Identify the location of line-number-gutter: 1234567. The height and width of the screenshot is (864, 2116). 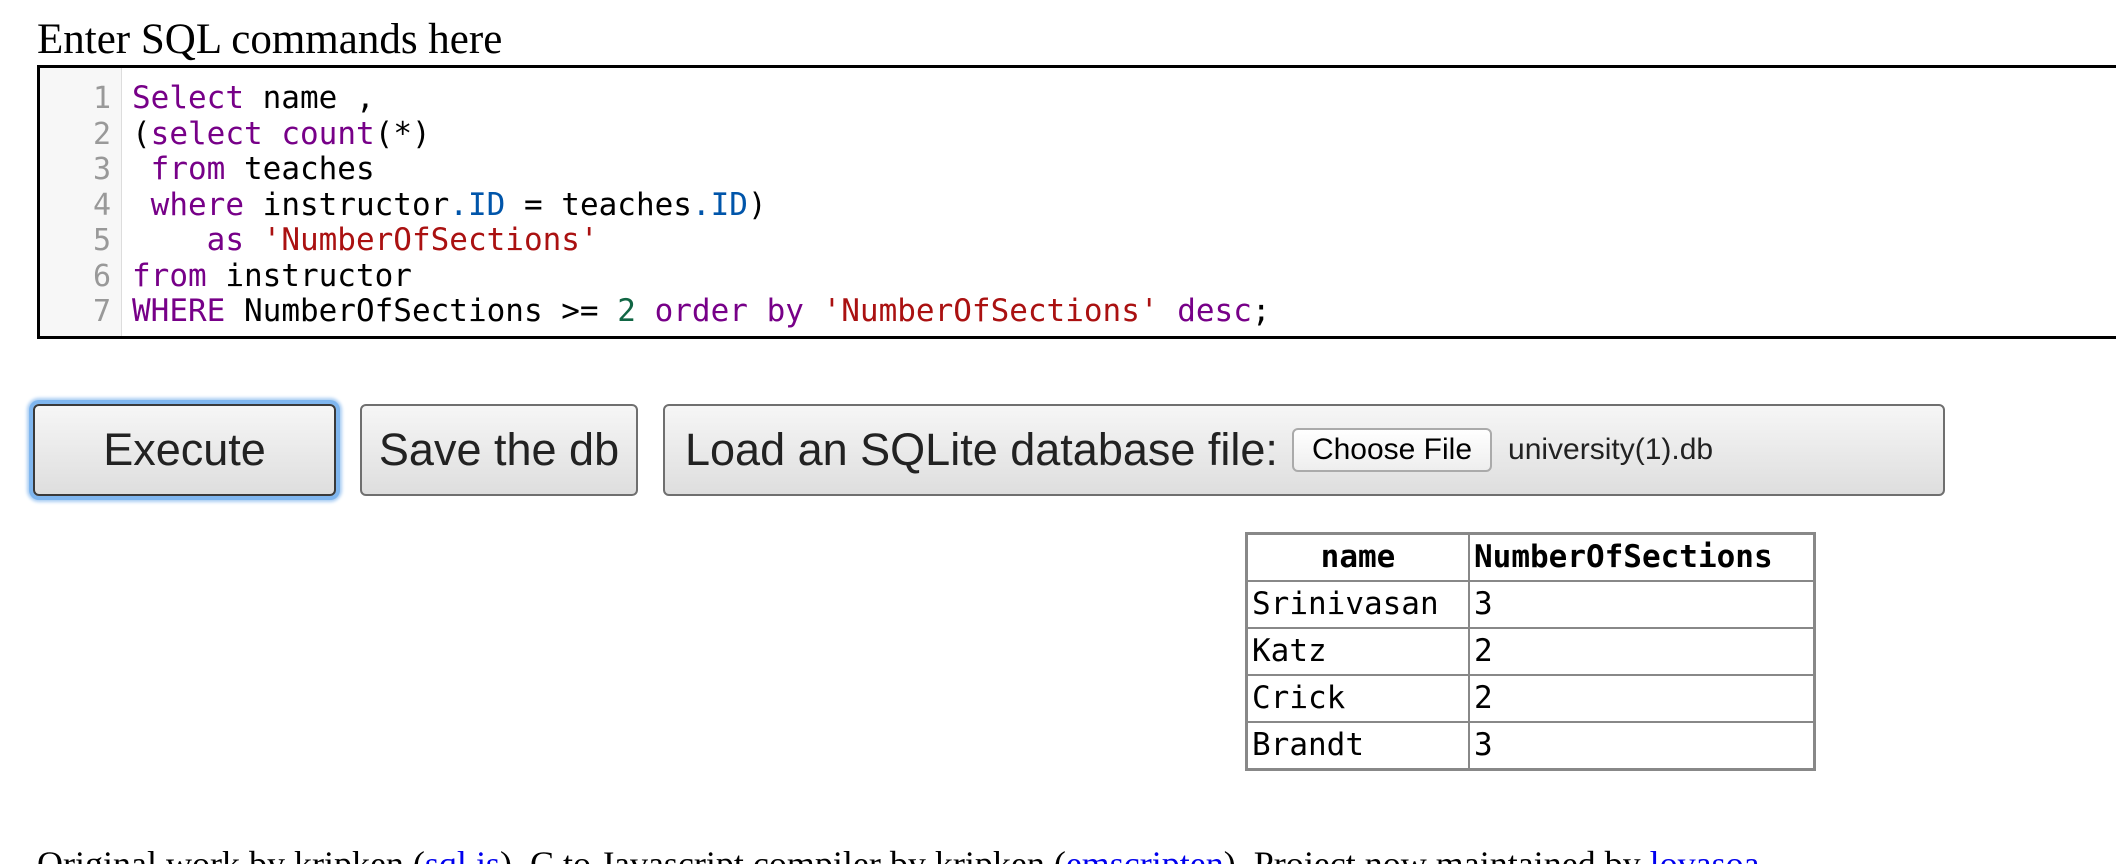
(81, 202).